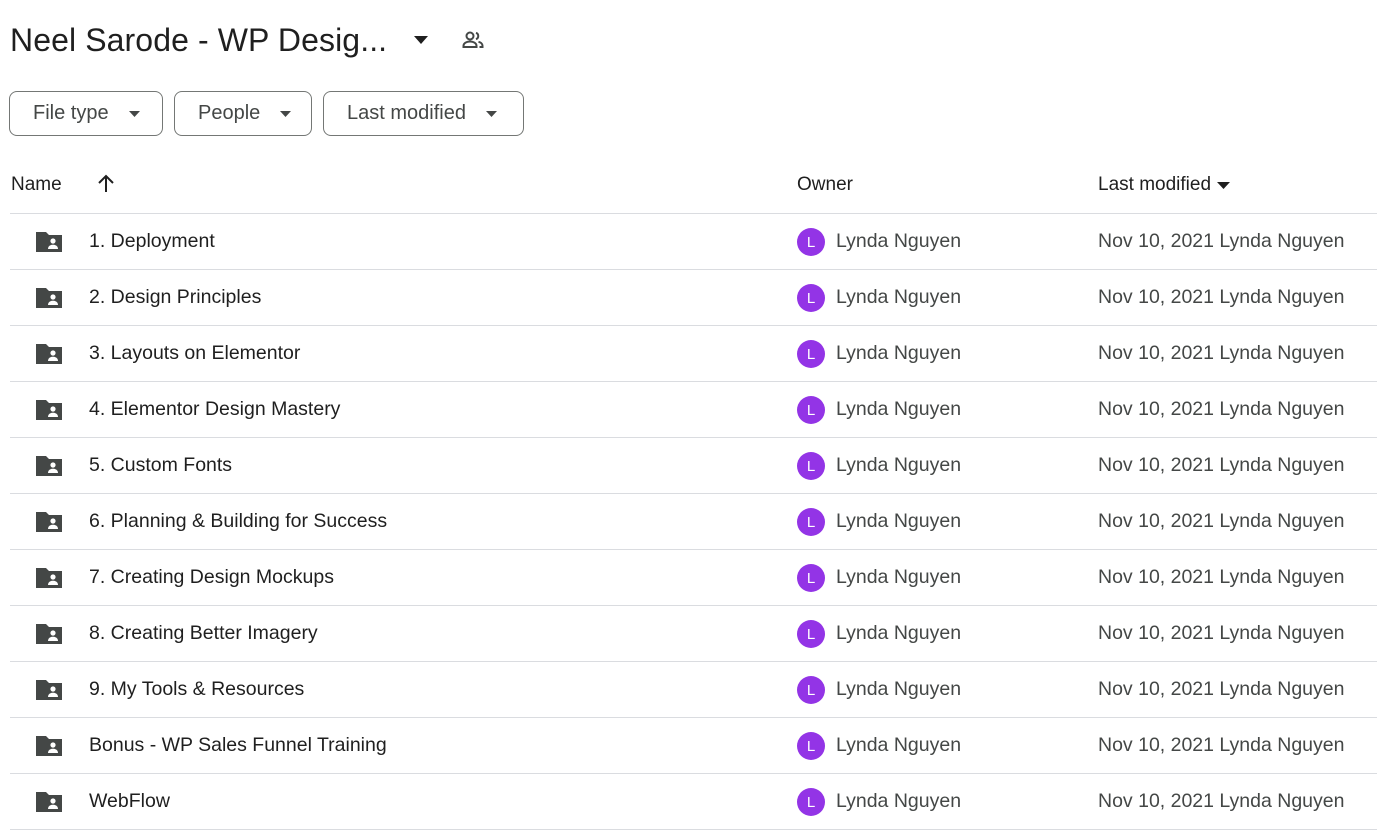 The image size is (1377, 832). What do you see at coordinates (106, 184) in the screenshot?
I see `arrow-upward-icon` at bounding box center [106, 184].